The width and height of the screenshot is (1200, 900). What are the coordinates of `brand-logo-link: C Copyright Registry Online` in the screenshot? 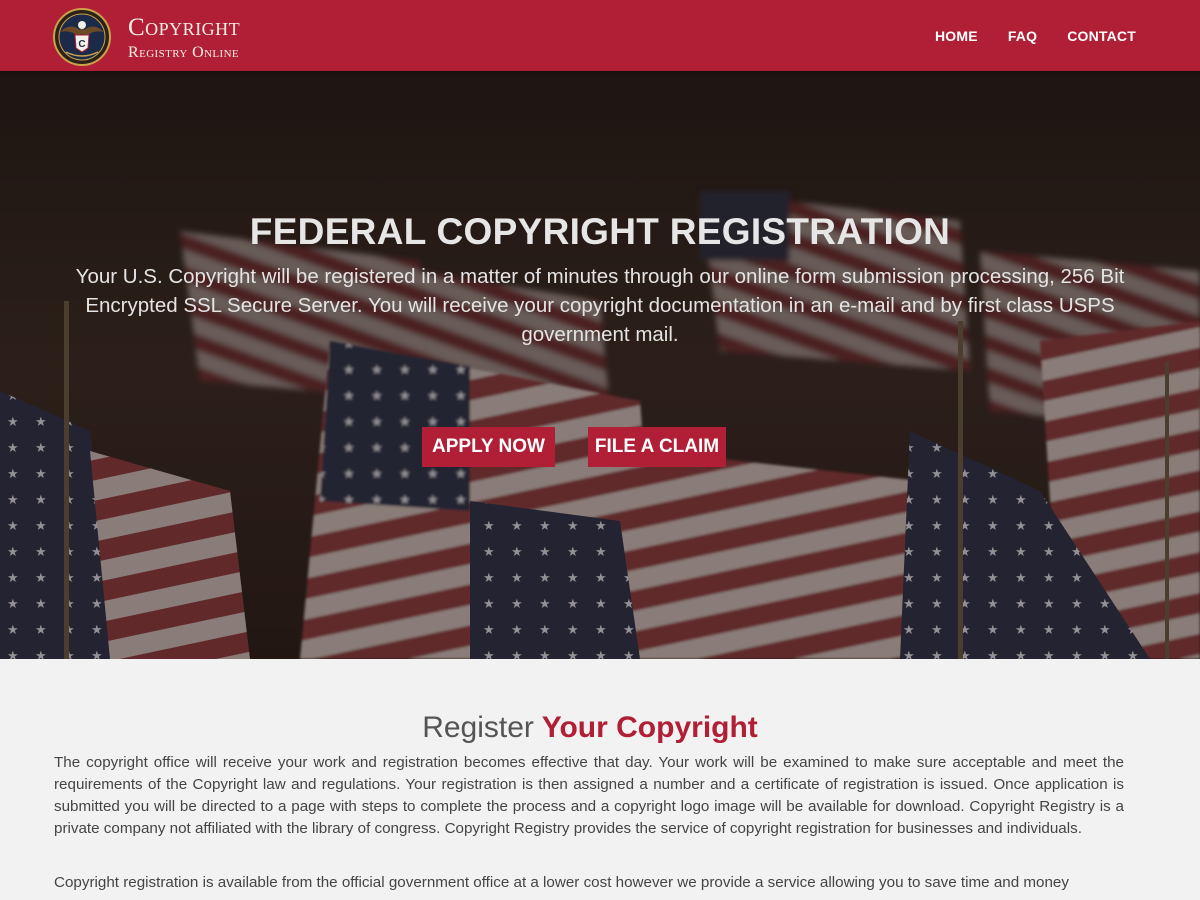 It's located at (146, 37).